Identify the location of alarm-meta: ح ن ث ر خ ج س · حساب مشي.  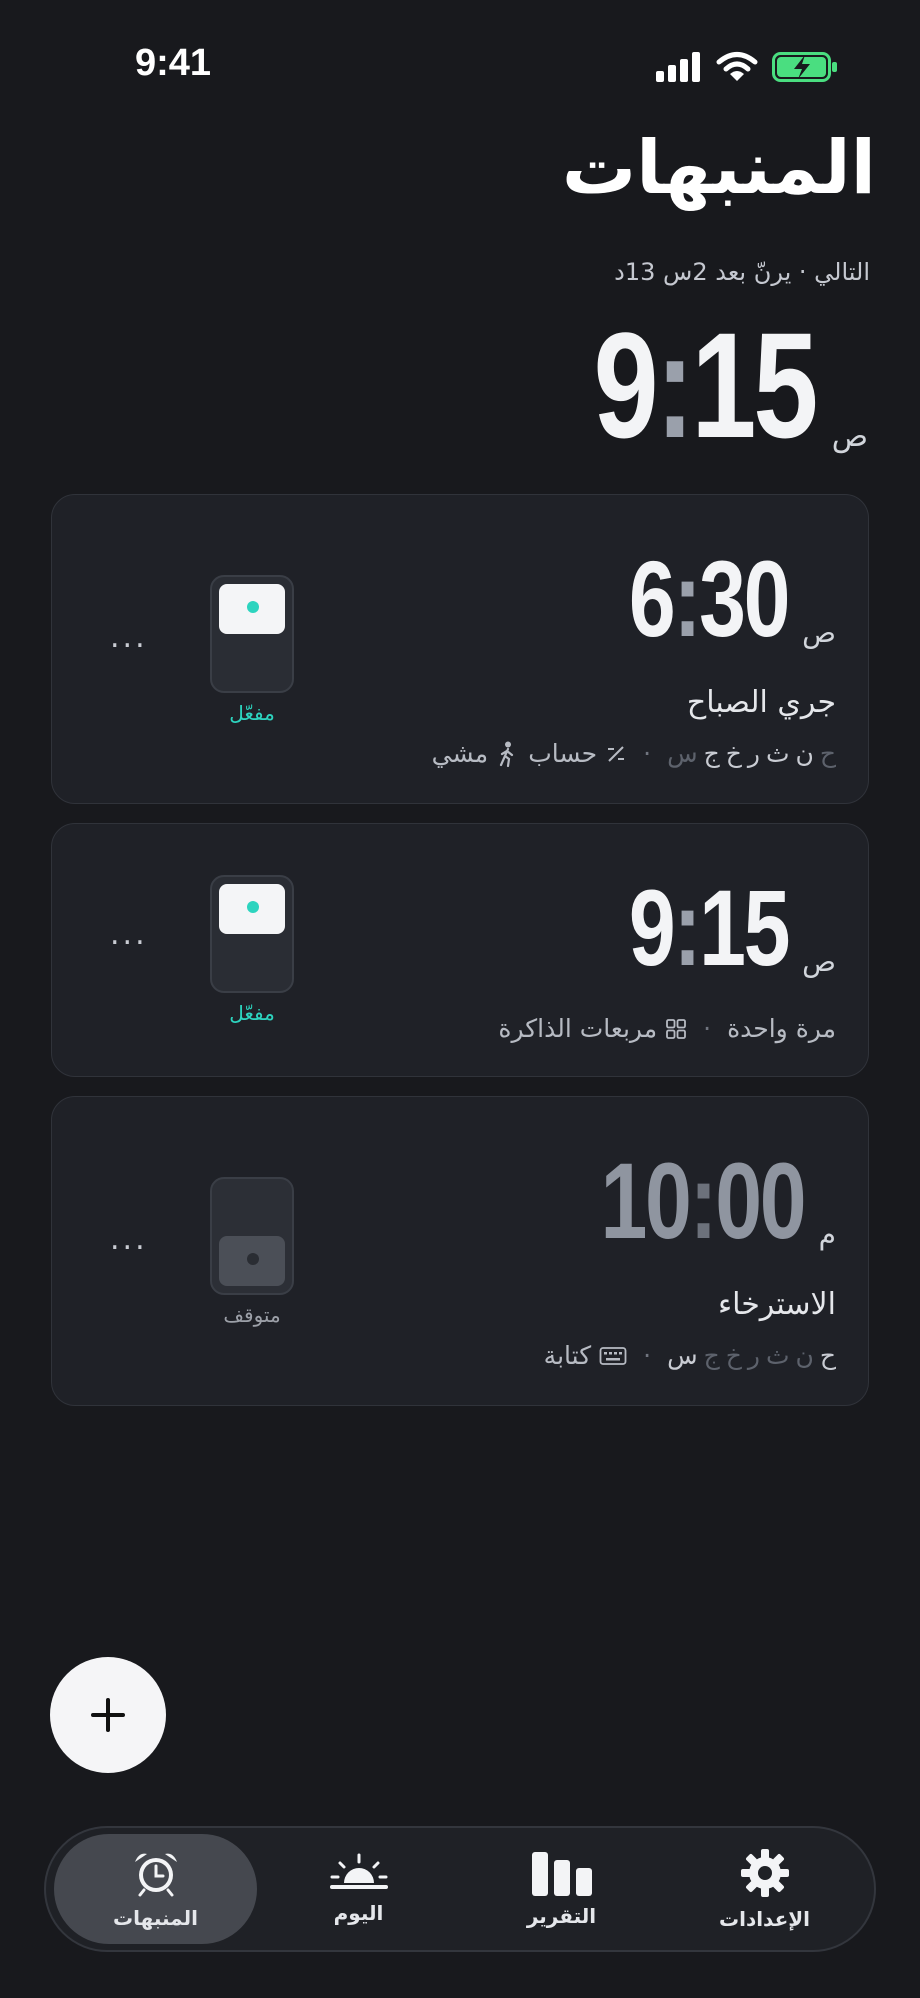
(634, 753).